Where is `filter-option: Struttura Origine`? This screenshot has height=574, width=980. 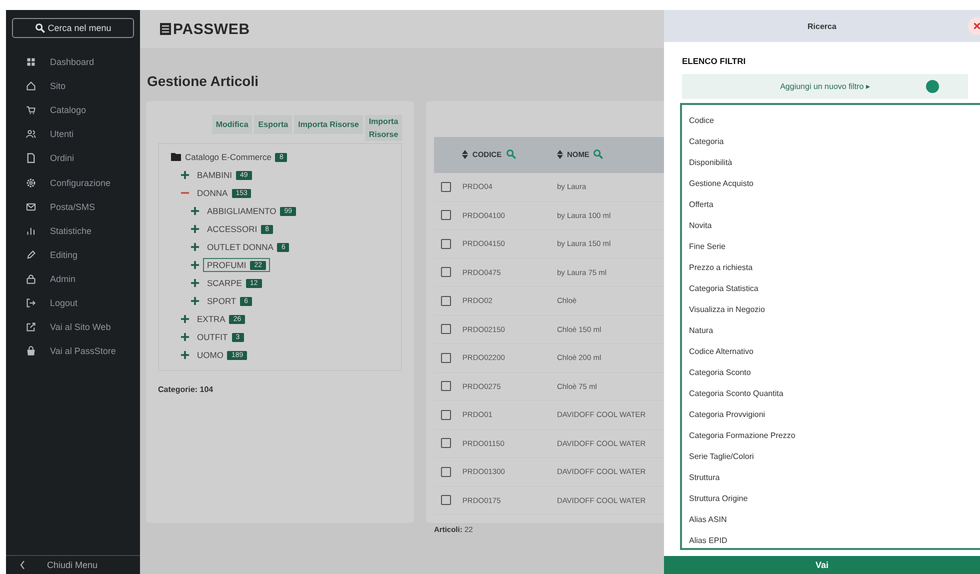 filter-option: Struttura Origine is located at coordinates (831, 498).